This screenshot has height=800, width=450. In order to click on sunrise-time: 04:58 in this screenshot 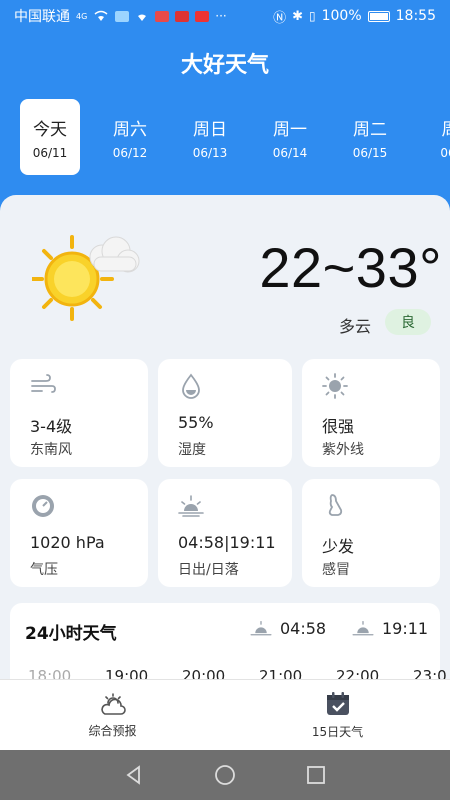, I will do `click(303, 628)`.